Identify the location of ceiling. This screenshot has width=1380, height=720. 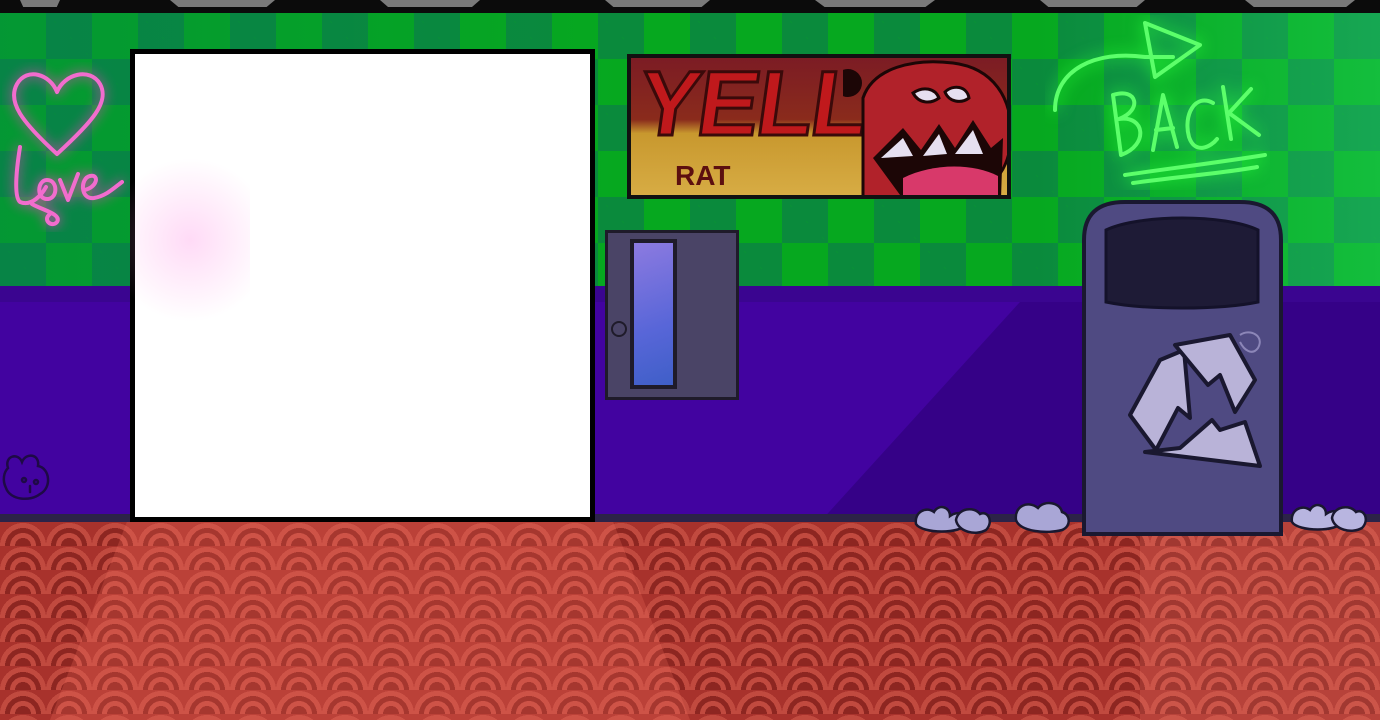
(690, 6).